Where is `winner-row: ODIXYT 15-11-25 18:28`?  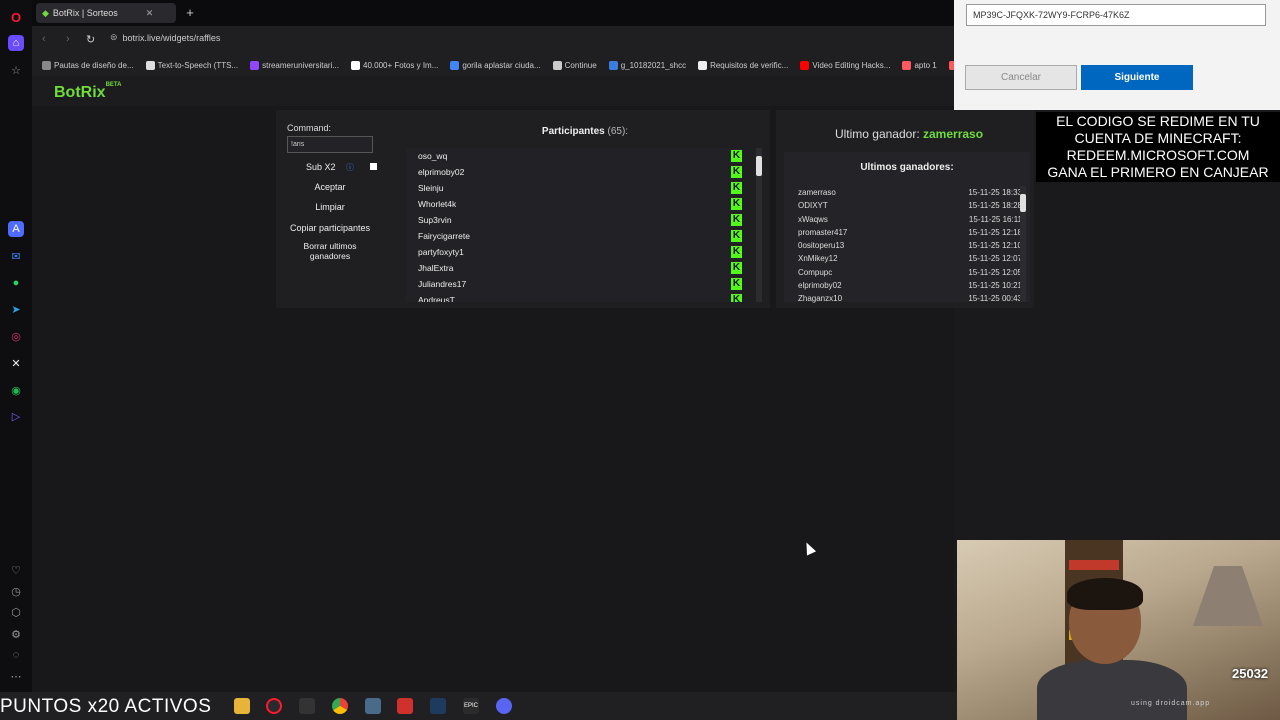
winner-row: ODIXYT 15-11-25 18:28 is located at coordinates (907, 205).